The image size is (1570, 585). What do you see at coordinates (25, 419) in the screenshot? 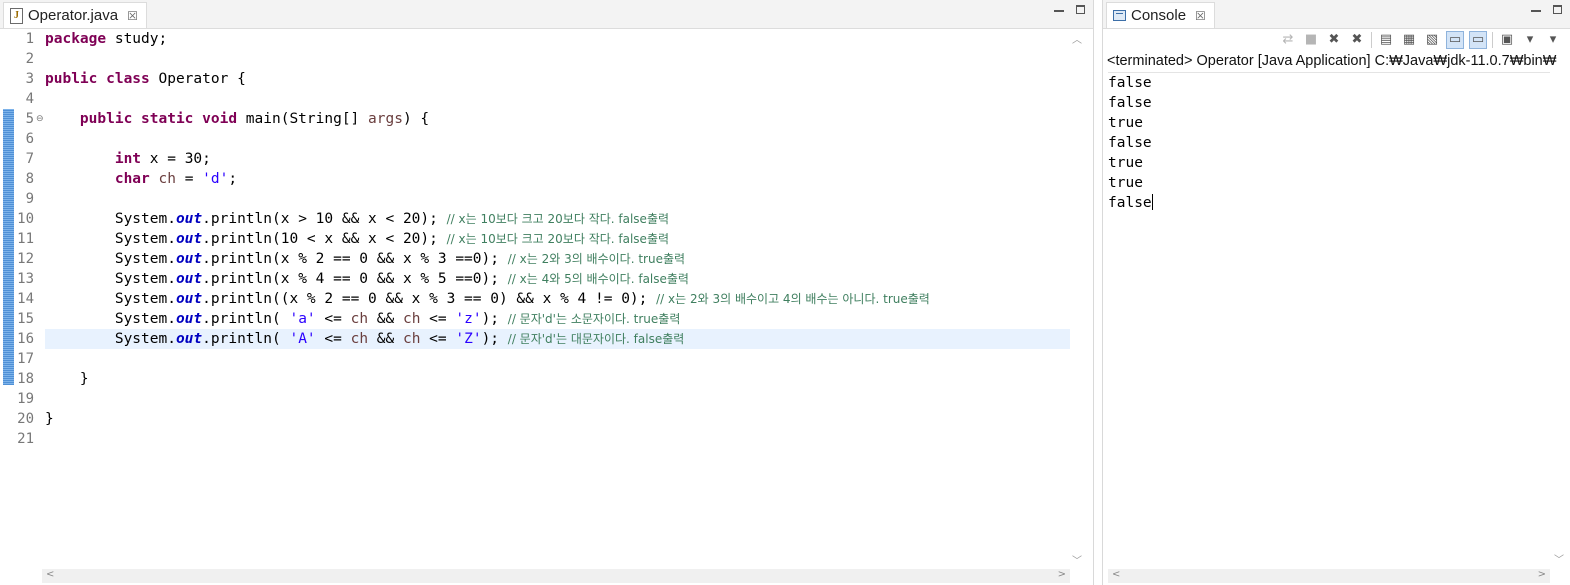
I see `line-number: 20` at bounding box center [25, 419].